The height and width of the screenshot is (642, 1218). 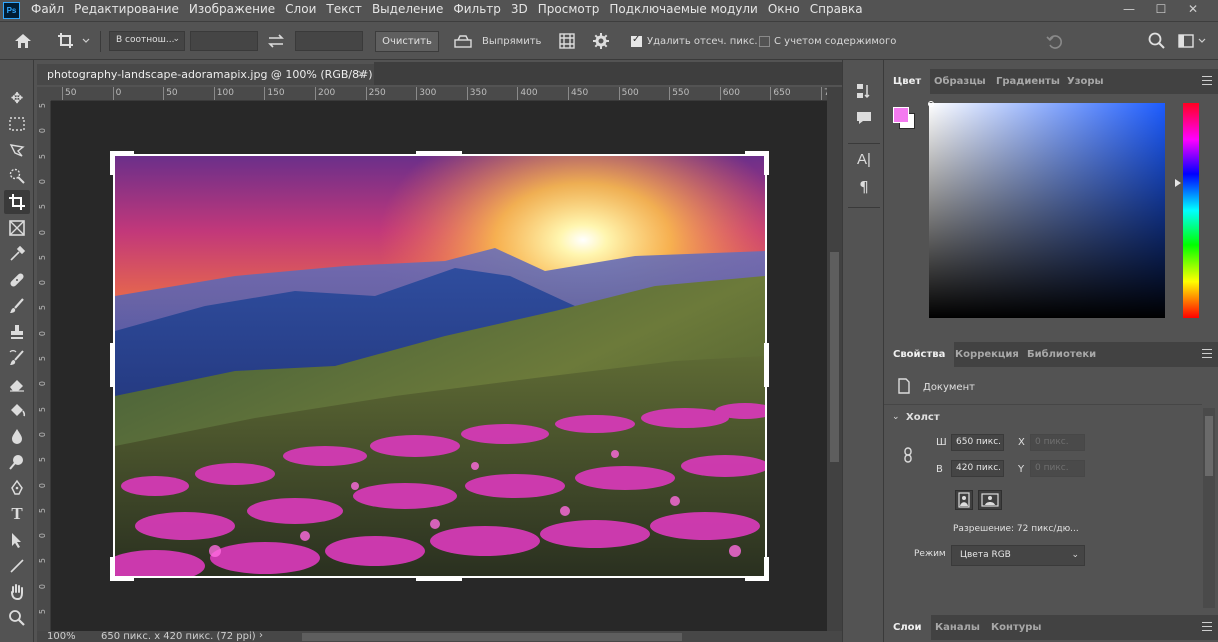 I want to click on menu-file: Файл, so click(x=47, y=10).